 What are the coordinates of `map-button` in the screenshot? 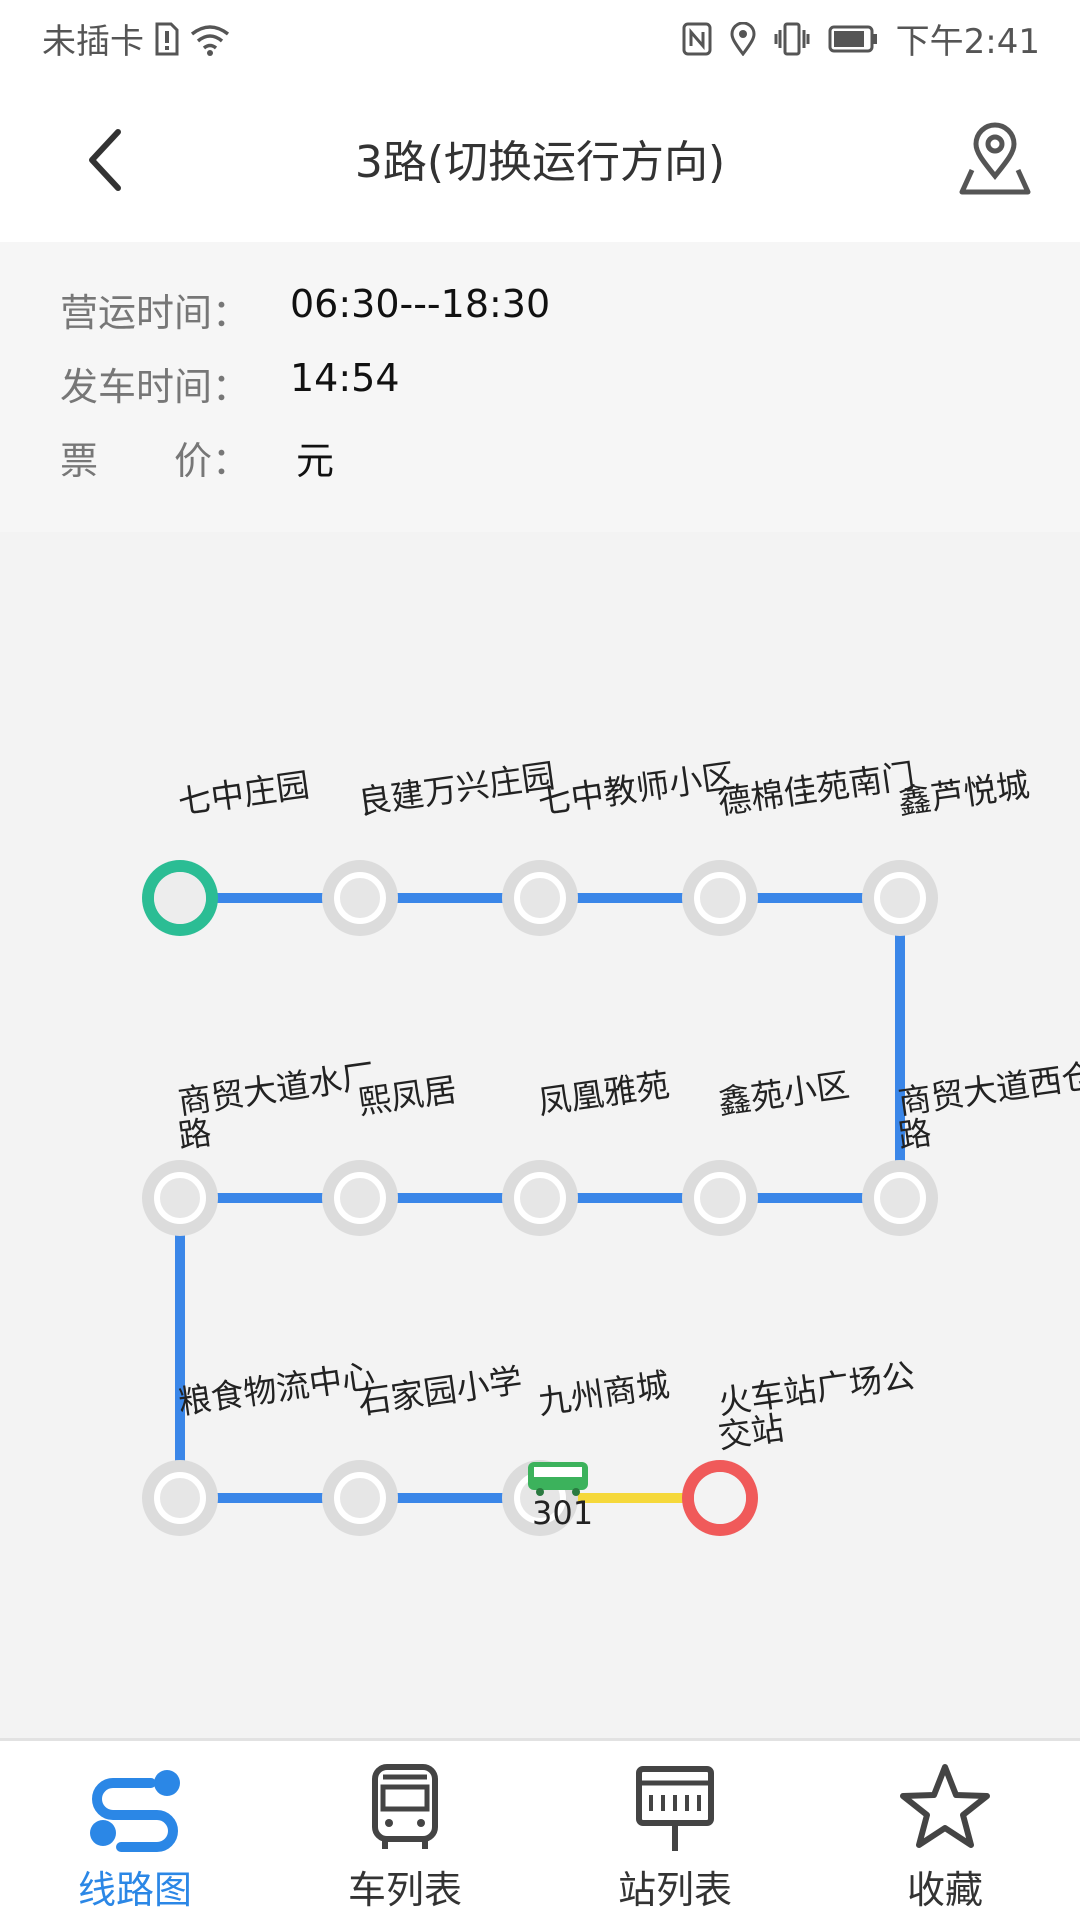 It's located at (995, 160).